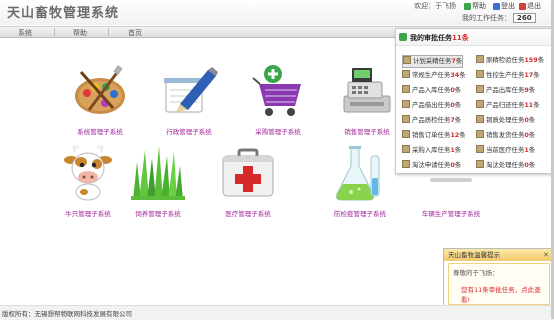 This screenshot has height=320, width=554. I want to click on reminder-body: 尊敬的于飞扬： 您有11条审批任务，点此查看!, so click(499, 284).